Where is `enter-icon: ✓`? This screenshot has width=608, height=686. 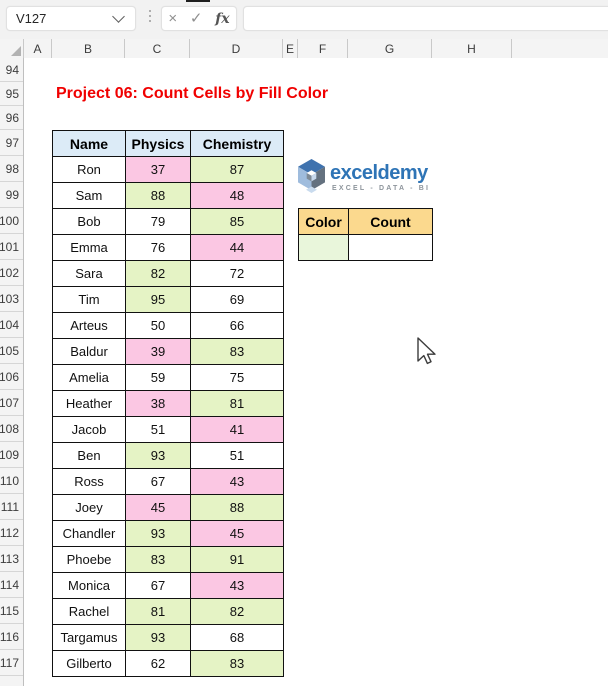
enter-icon: ✓ is located at coordinates (196, 18).